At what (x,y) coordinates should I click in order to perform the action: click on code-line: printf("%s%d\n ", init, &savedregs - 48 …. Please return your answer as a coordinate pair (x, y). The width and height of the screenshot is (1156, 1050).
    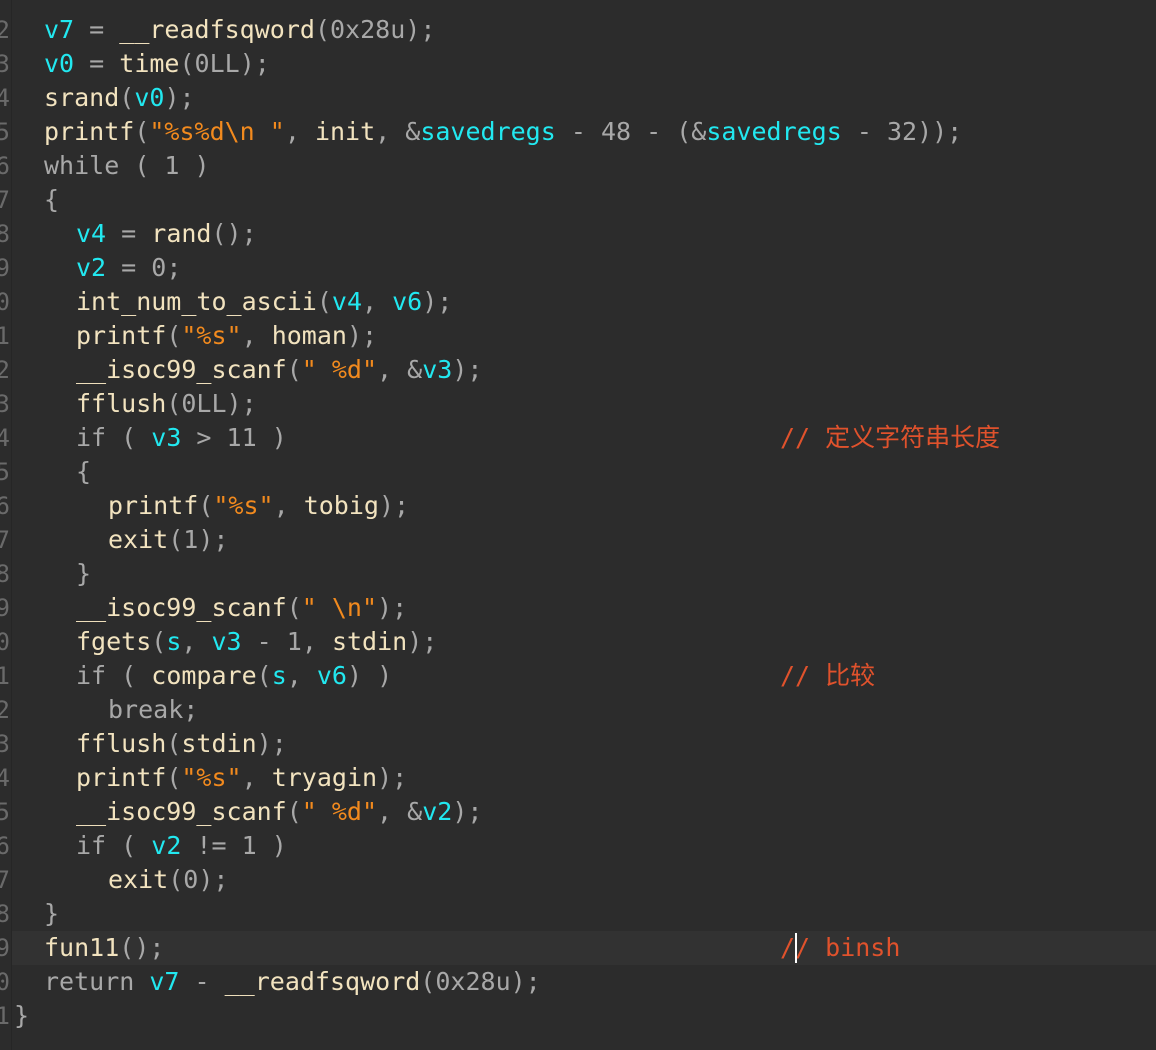
    Looking at the image, I should click on (584, 132).